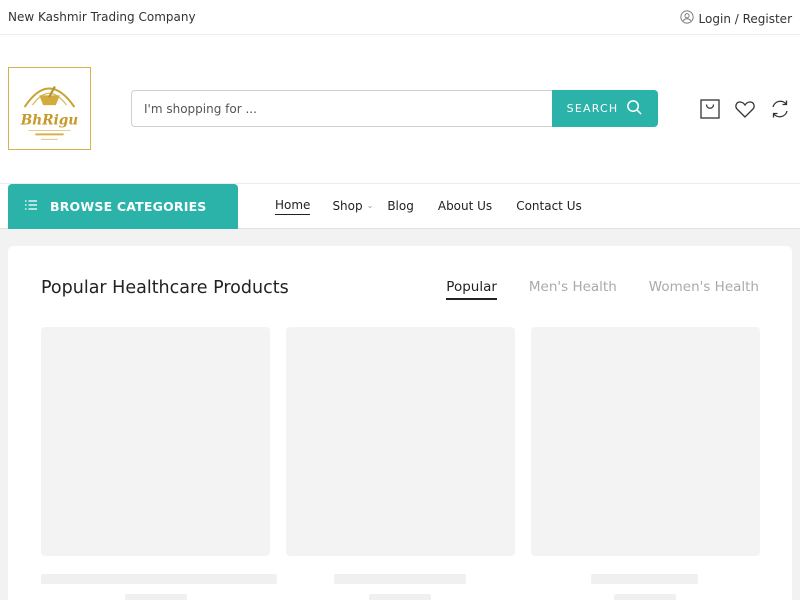  I want to click on nav-item-label: Shop, so click(347, 205).